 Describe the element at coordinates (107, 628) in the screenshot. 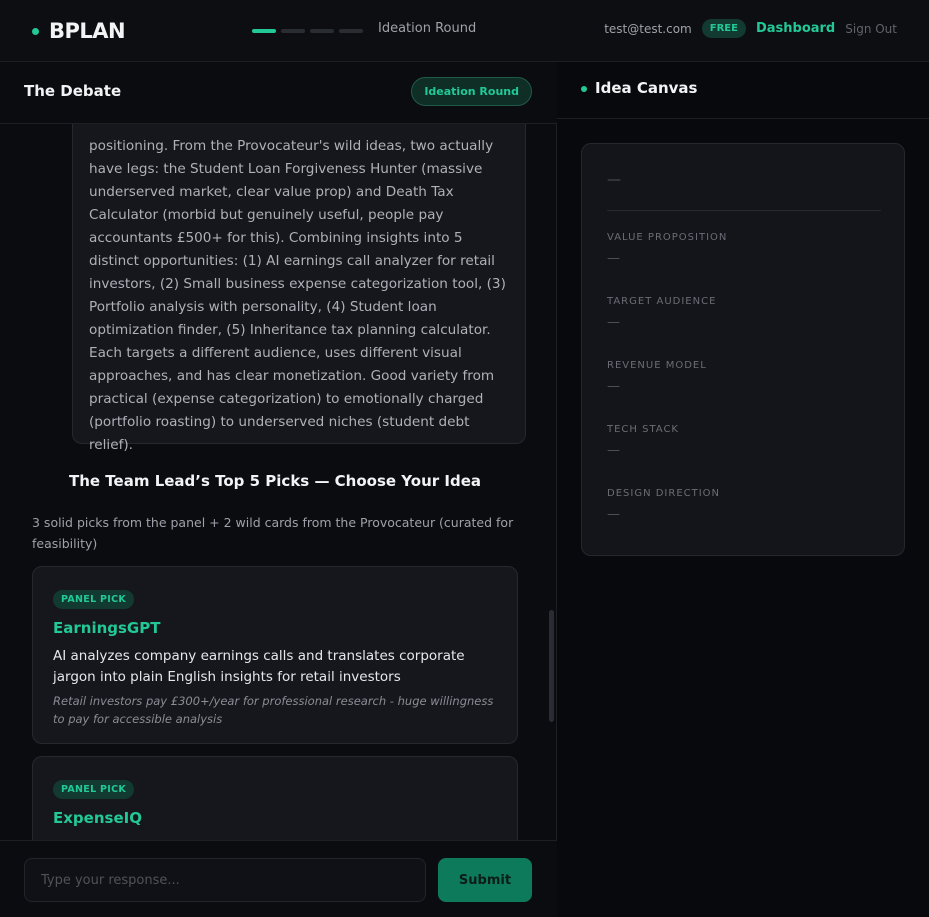

I see `pick-name: EarningsGPT` at that location.